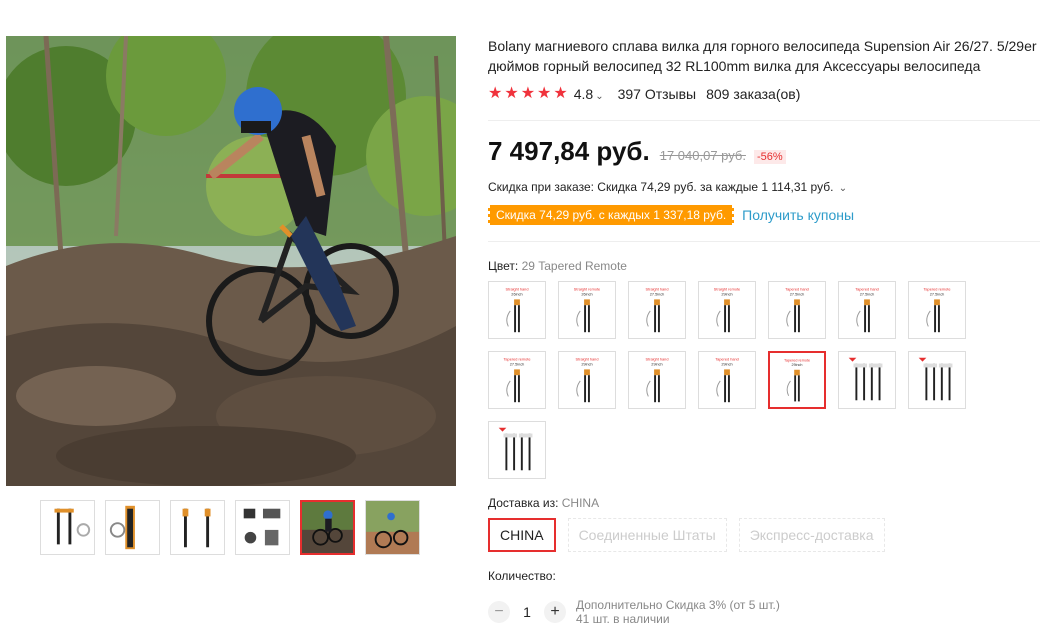 This screenshot has height=640, width=1064. I want to click on color-swatch-4: Straight remote 29inch, so click(727, 310).